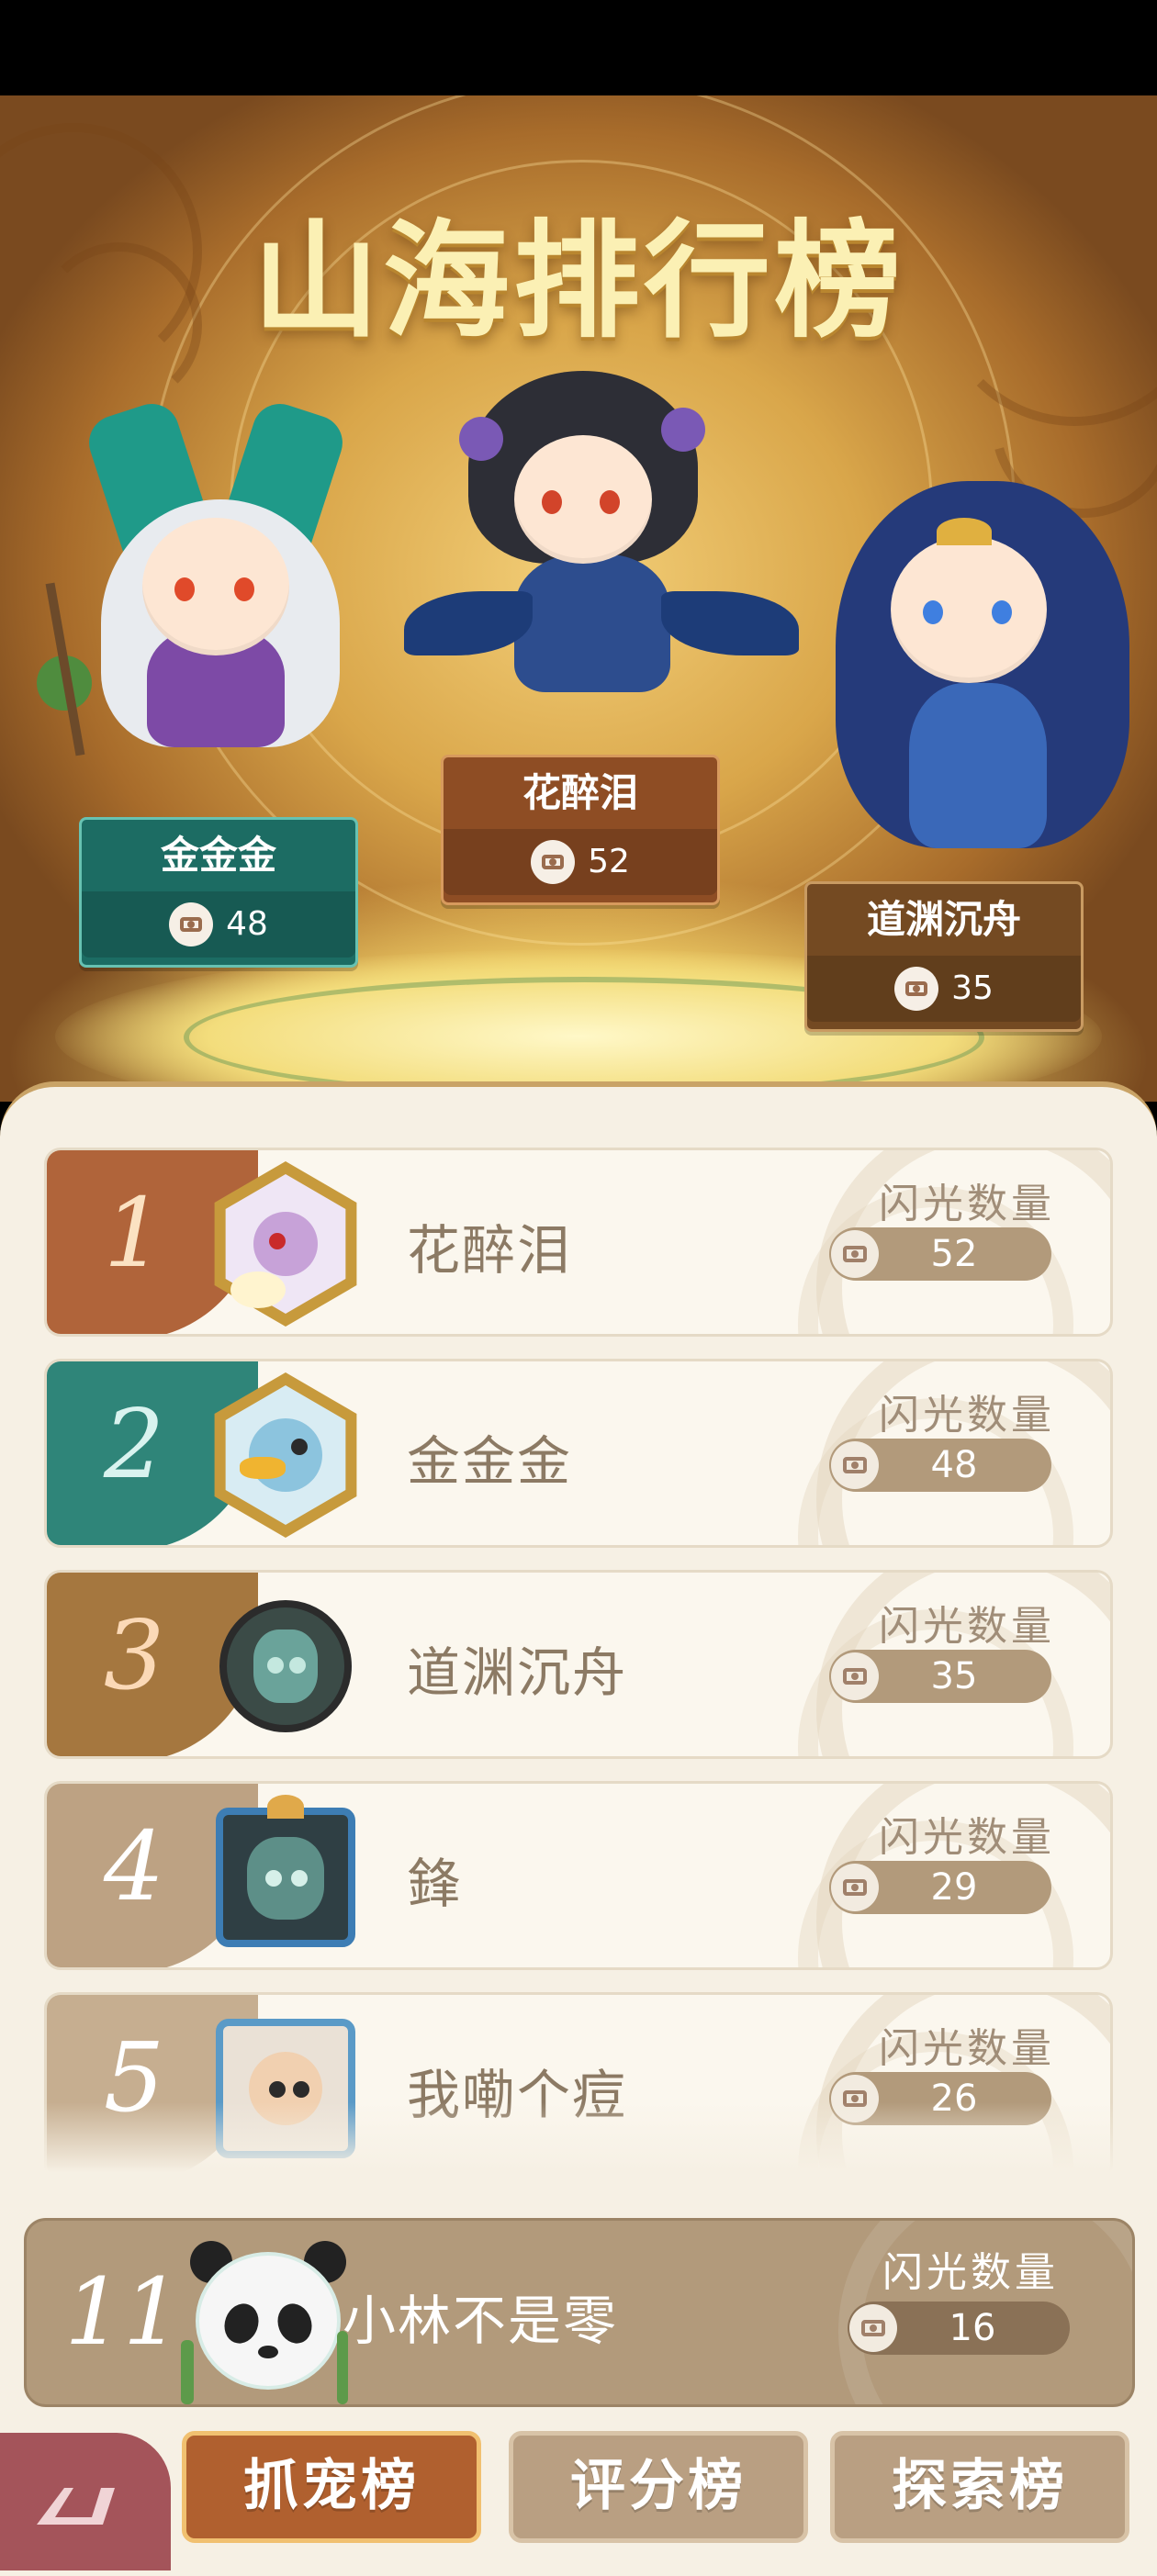  Describe the element at coordinates (578, 1453) in the screenshot. I see `ranking-row-2: 2 金金金 闪光数量 48` at that location.